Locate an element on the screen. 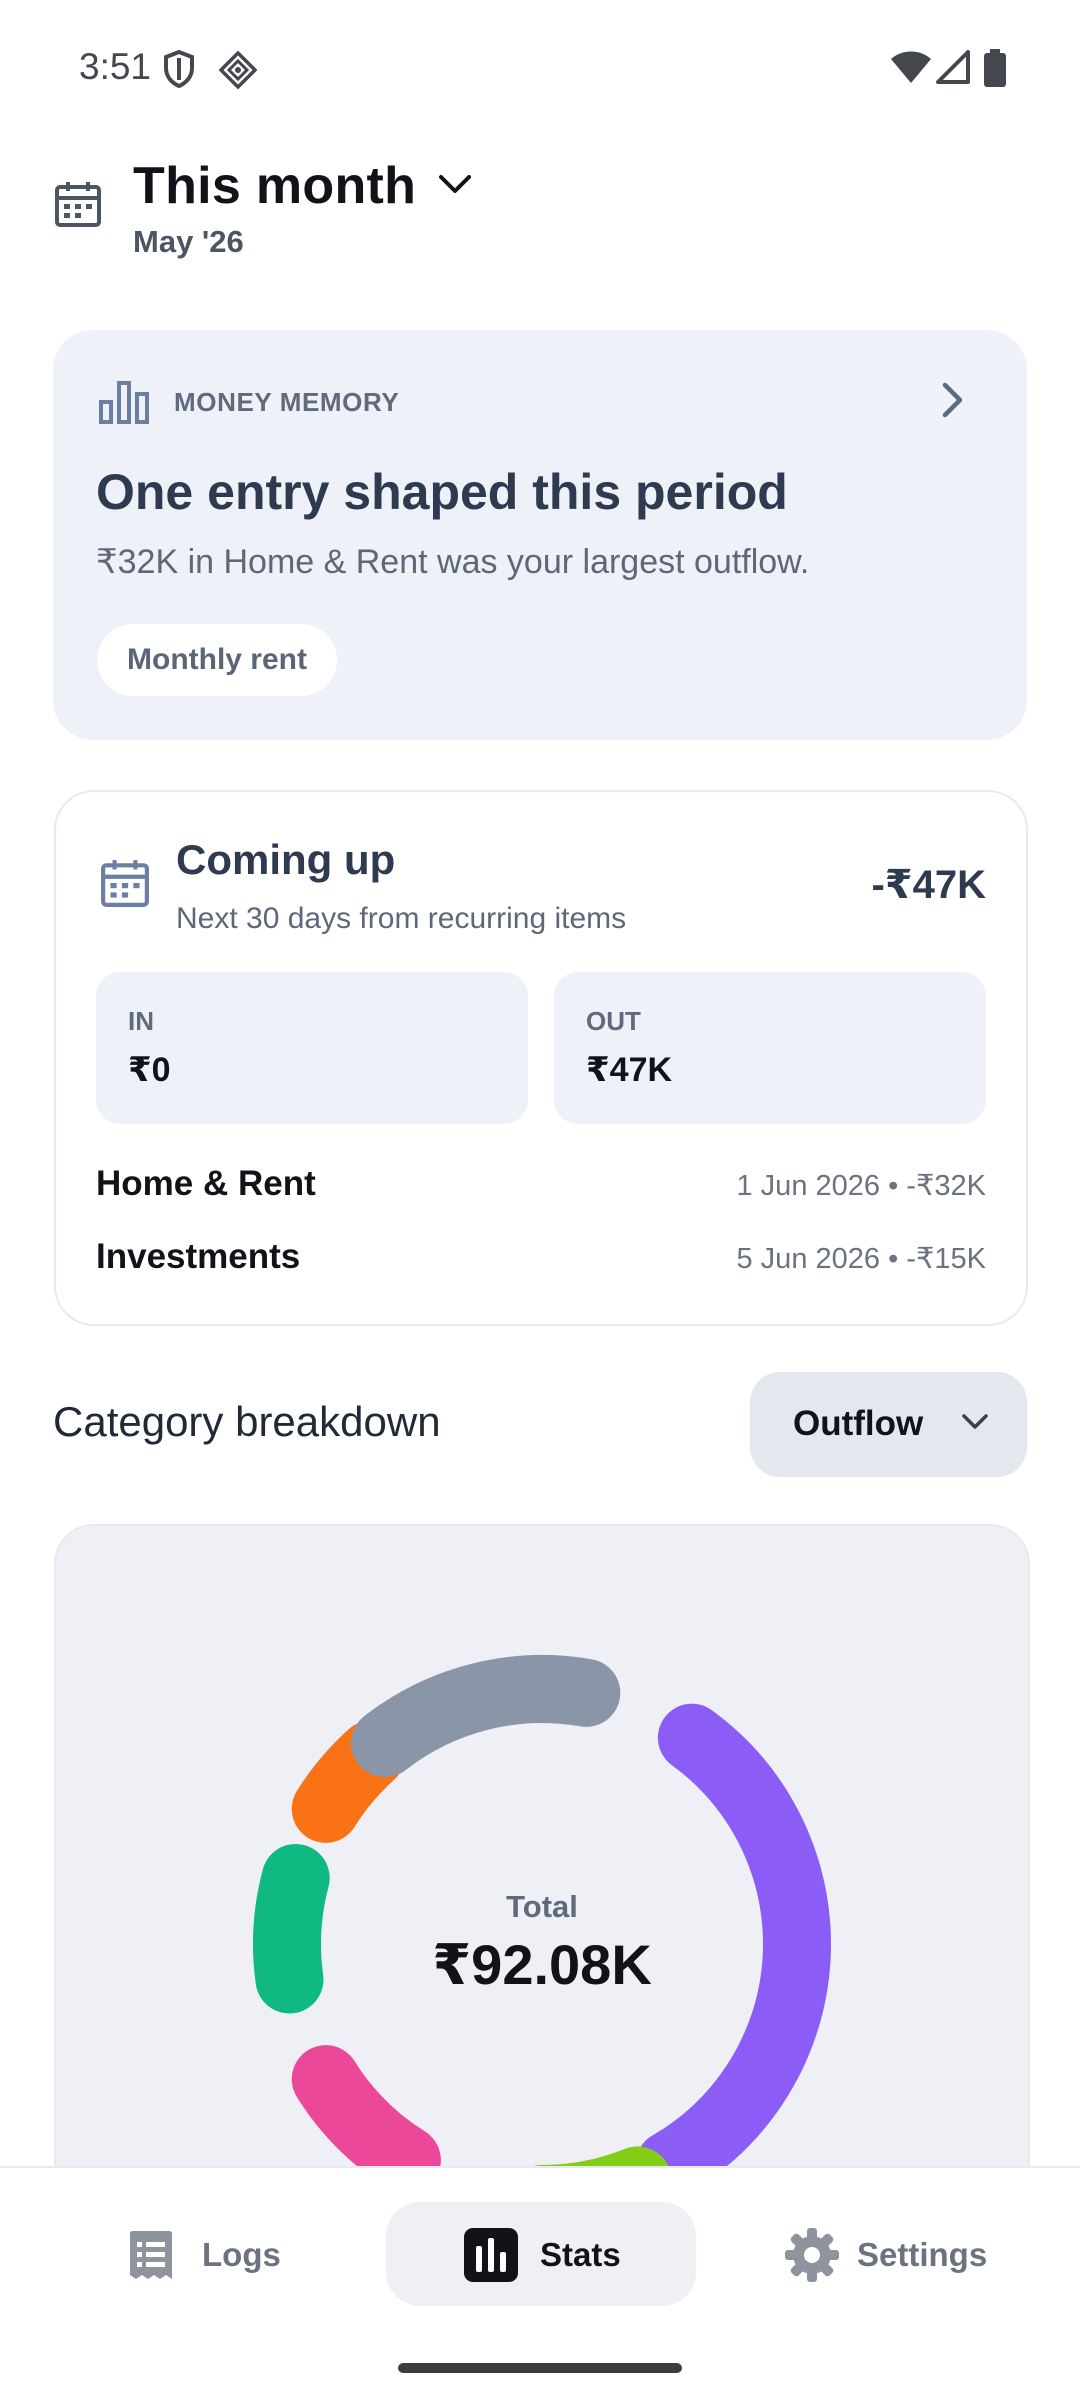 The image size is (1080, 2402). status-bar: 3:51 is located at coordinates (540, 67).